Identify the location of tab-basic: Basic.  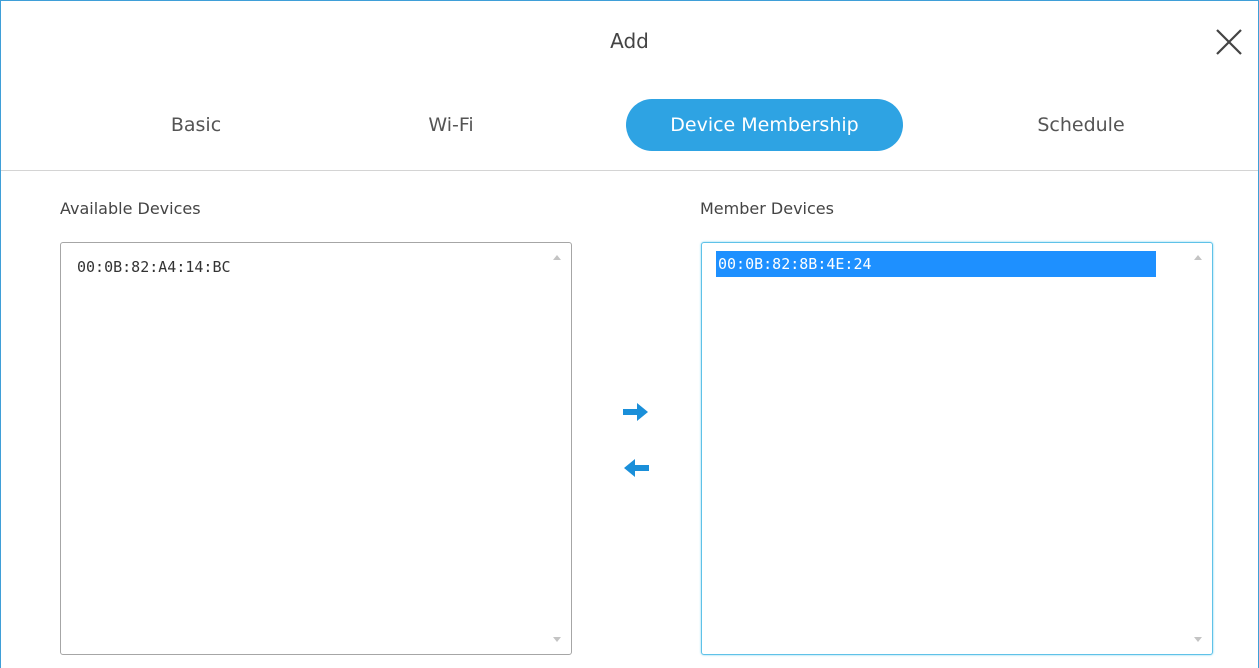
(196, 125).